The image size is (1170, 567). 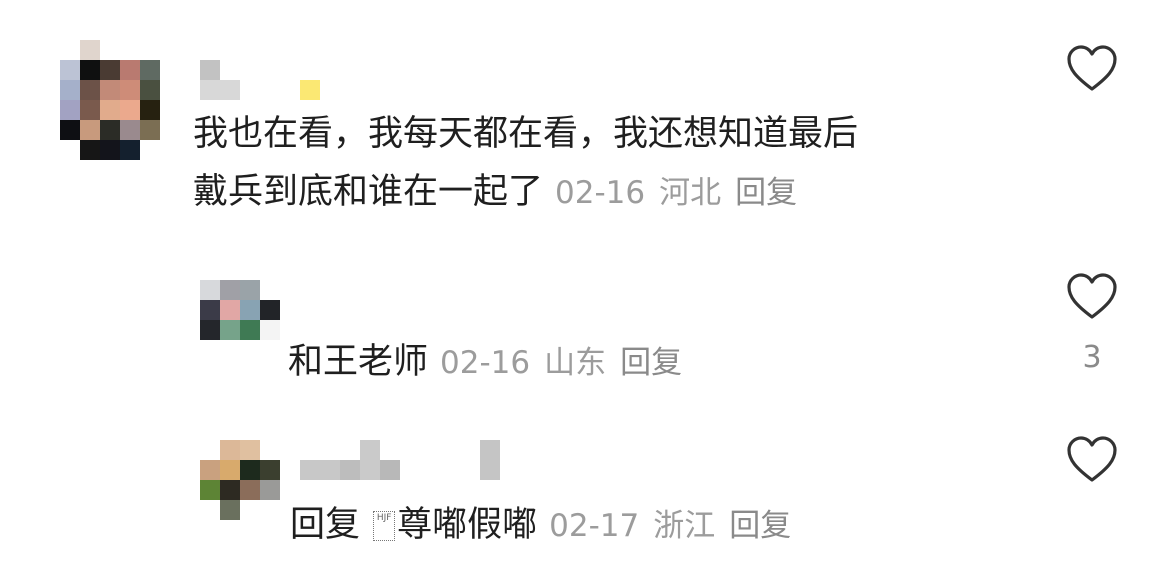 What do you see at coordinates (690, 193) in the screenshot?
I see `comment-location: 河北` at bounding box center [690, 193].